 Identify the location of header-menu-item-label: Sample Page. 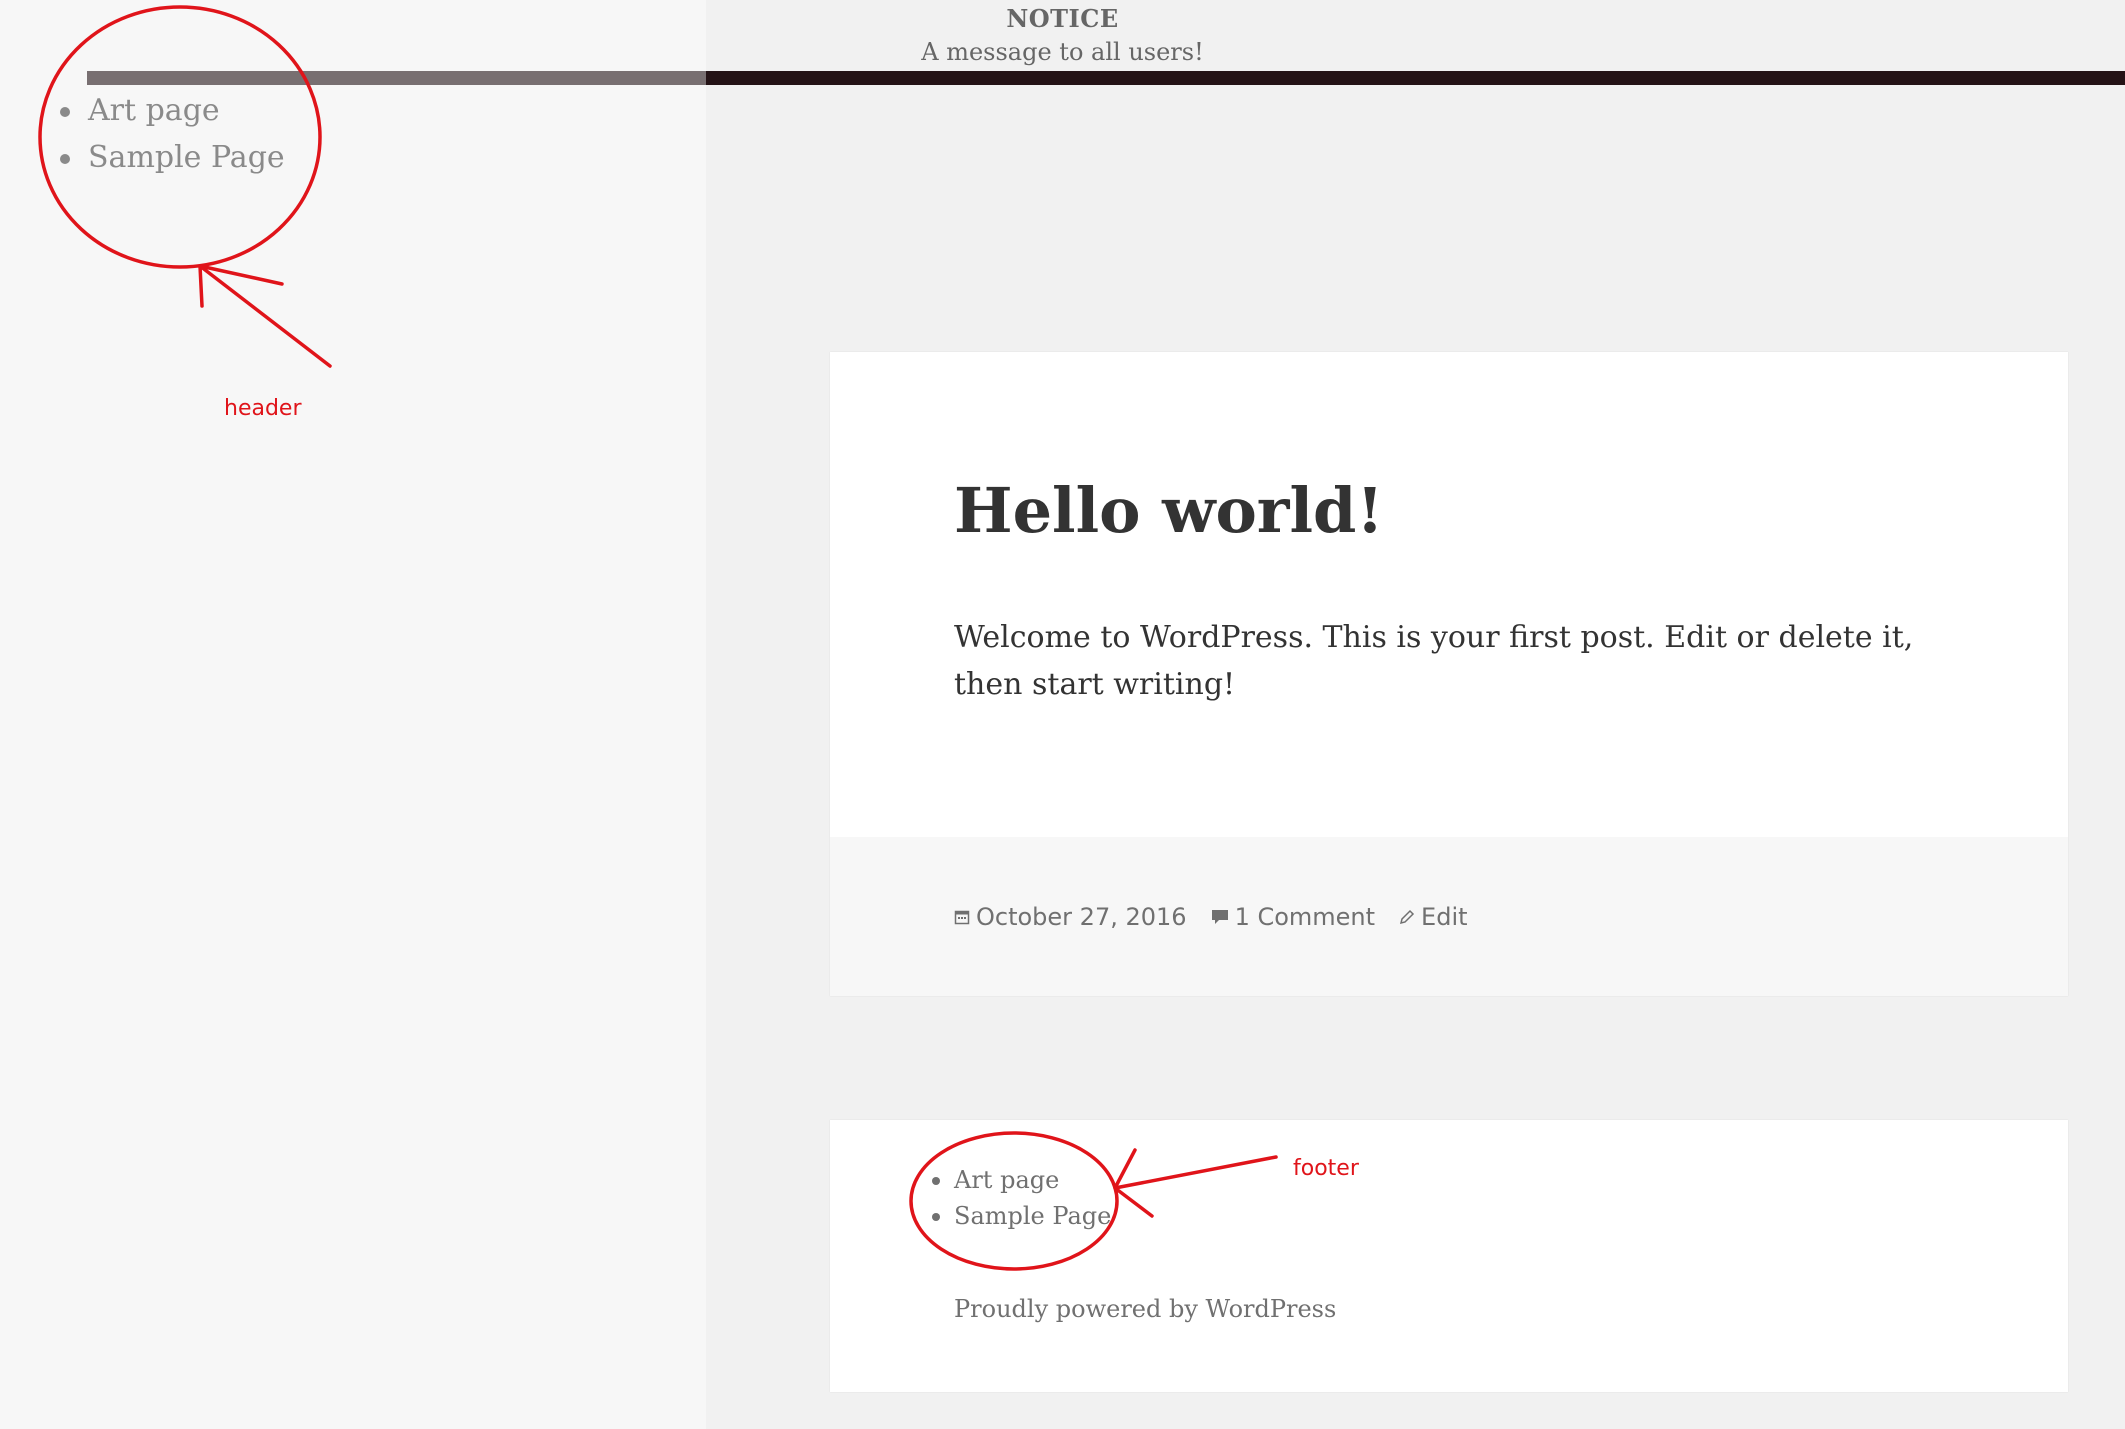
(186, 157).